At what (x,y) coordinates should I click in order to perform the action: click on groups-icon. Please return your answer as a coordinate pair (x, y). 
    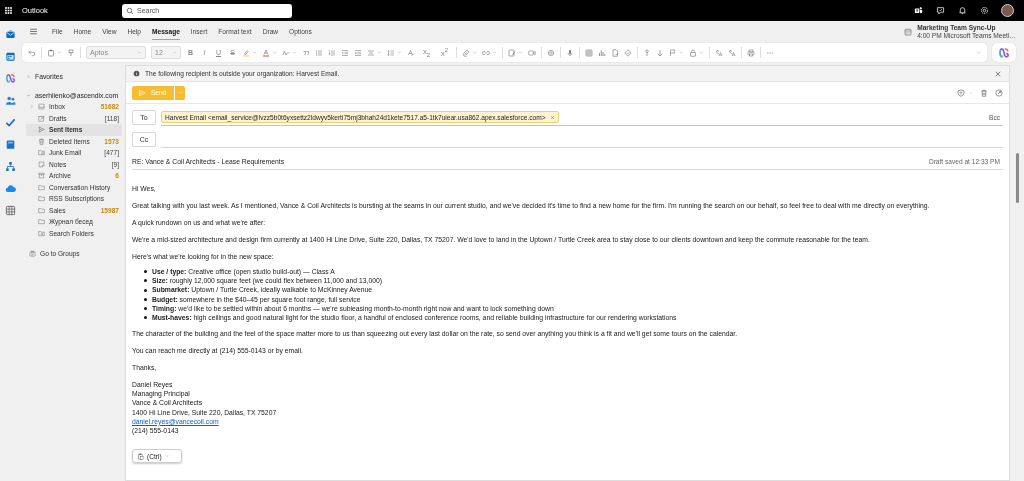
    Looking at the image, I should click on (32, 254).